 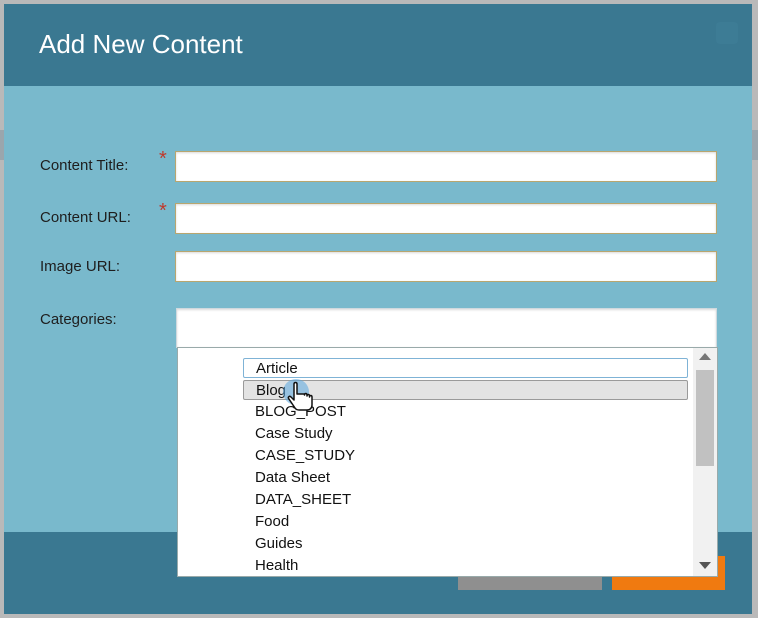 What do you see at coordinates (705, 418) in the screenshot?
I see `scroll-thumb` at bounding box center [705, 418].